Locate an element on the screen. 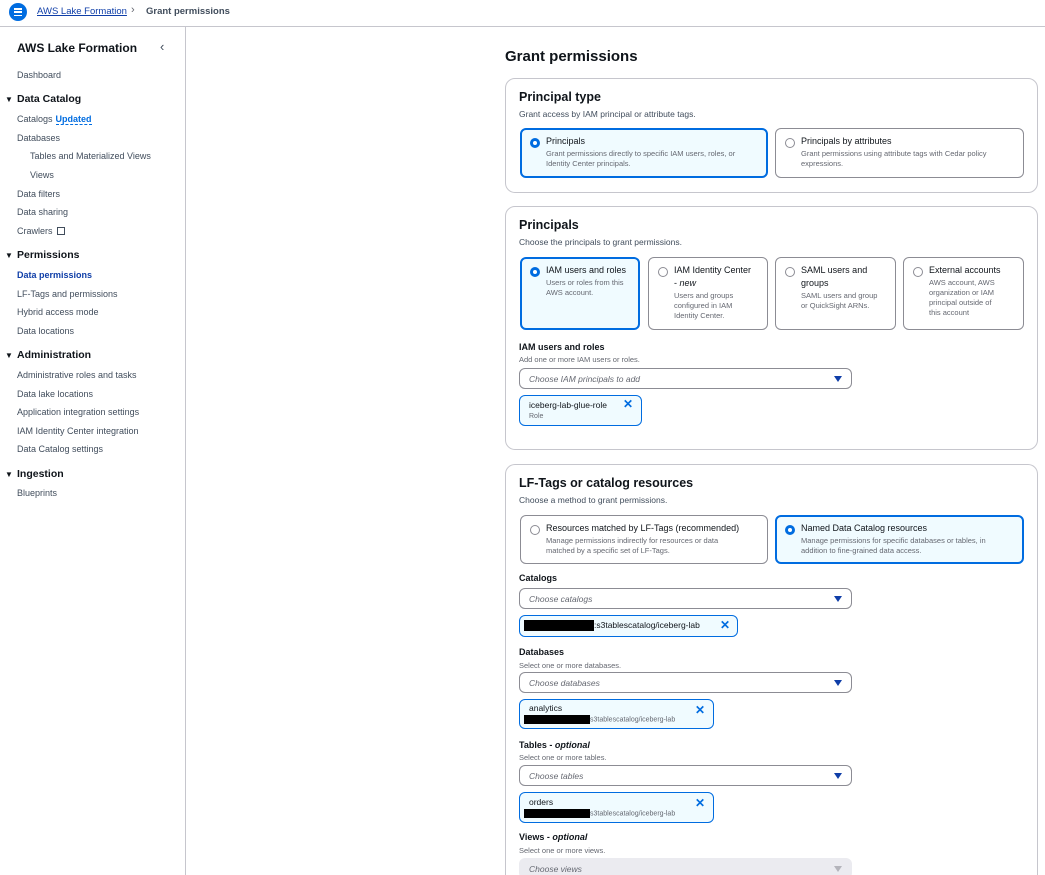  sidebar-section-administration: ▼ Administration is located at coordinates (48, 355).